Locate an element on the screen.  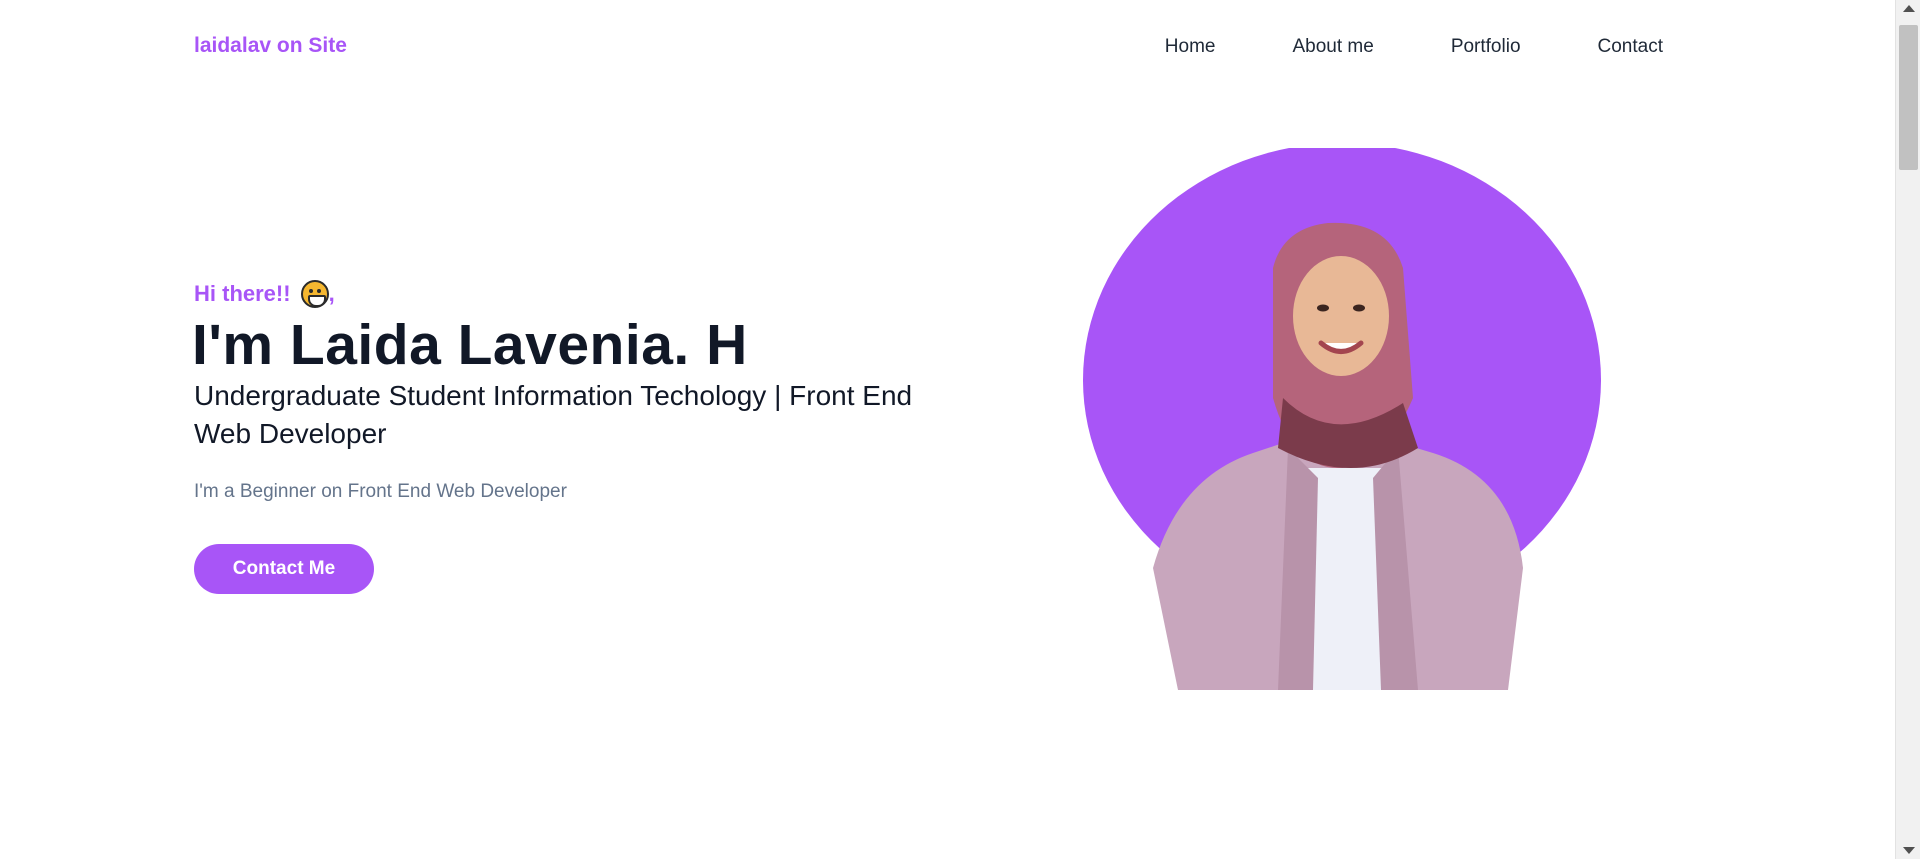
hero-name-heading: I'm Laida Lavenia. H is located at coordinates (470, 345).